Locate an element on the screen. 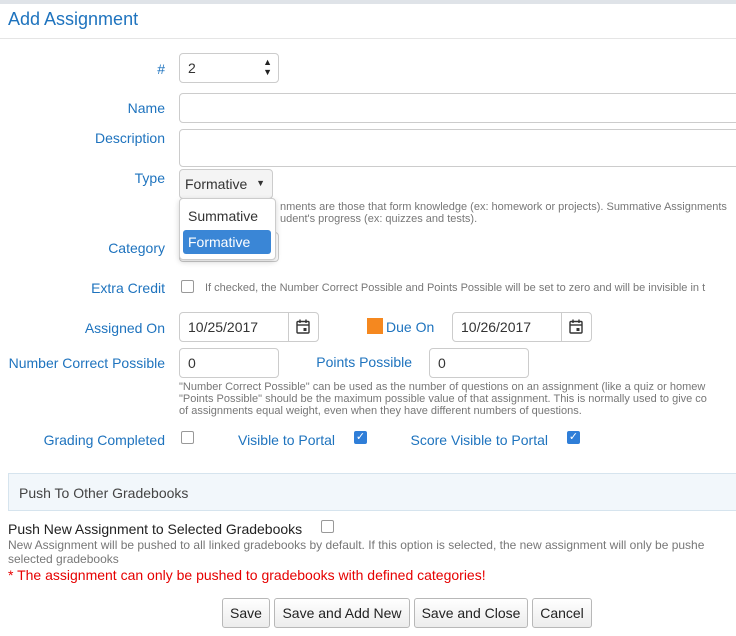  number-label: # is located at coordinates (161, 69).